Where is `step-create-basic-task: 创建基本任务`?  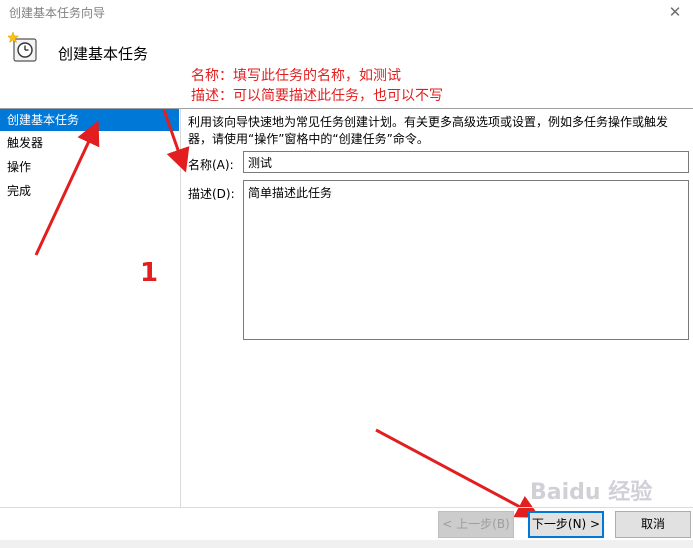
step-create-basic-task: 创建基本任务 is located at coordinates (89, 120).